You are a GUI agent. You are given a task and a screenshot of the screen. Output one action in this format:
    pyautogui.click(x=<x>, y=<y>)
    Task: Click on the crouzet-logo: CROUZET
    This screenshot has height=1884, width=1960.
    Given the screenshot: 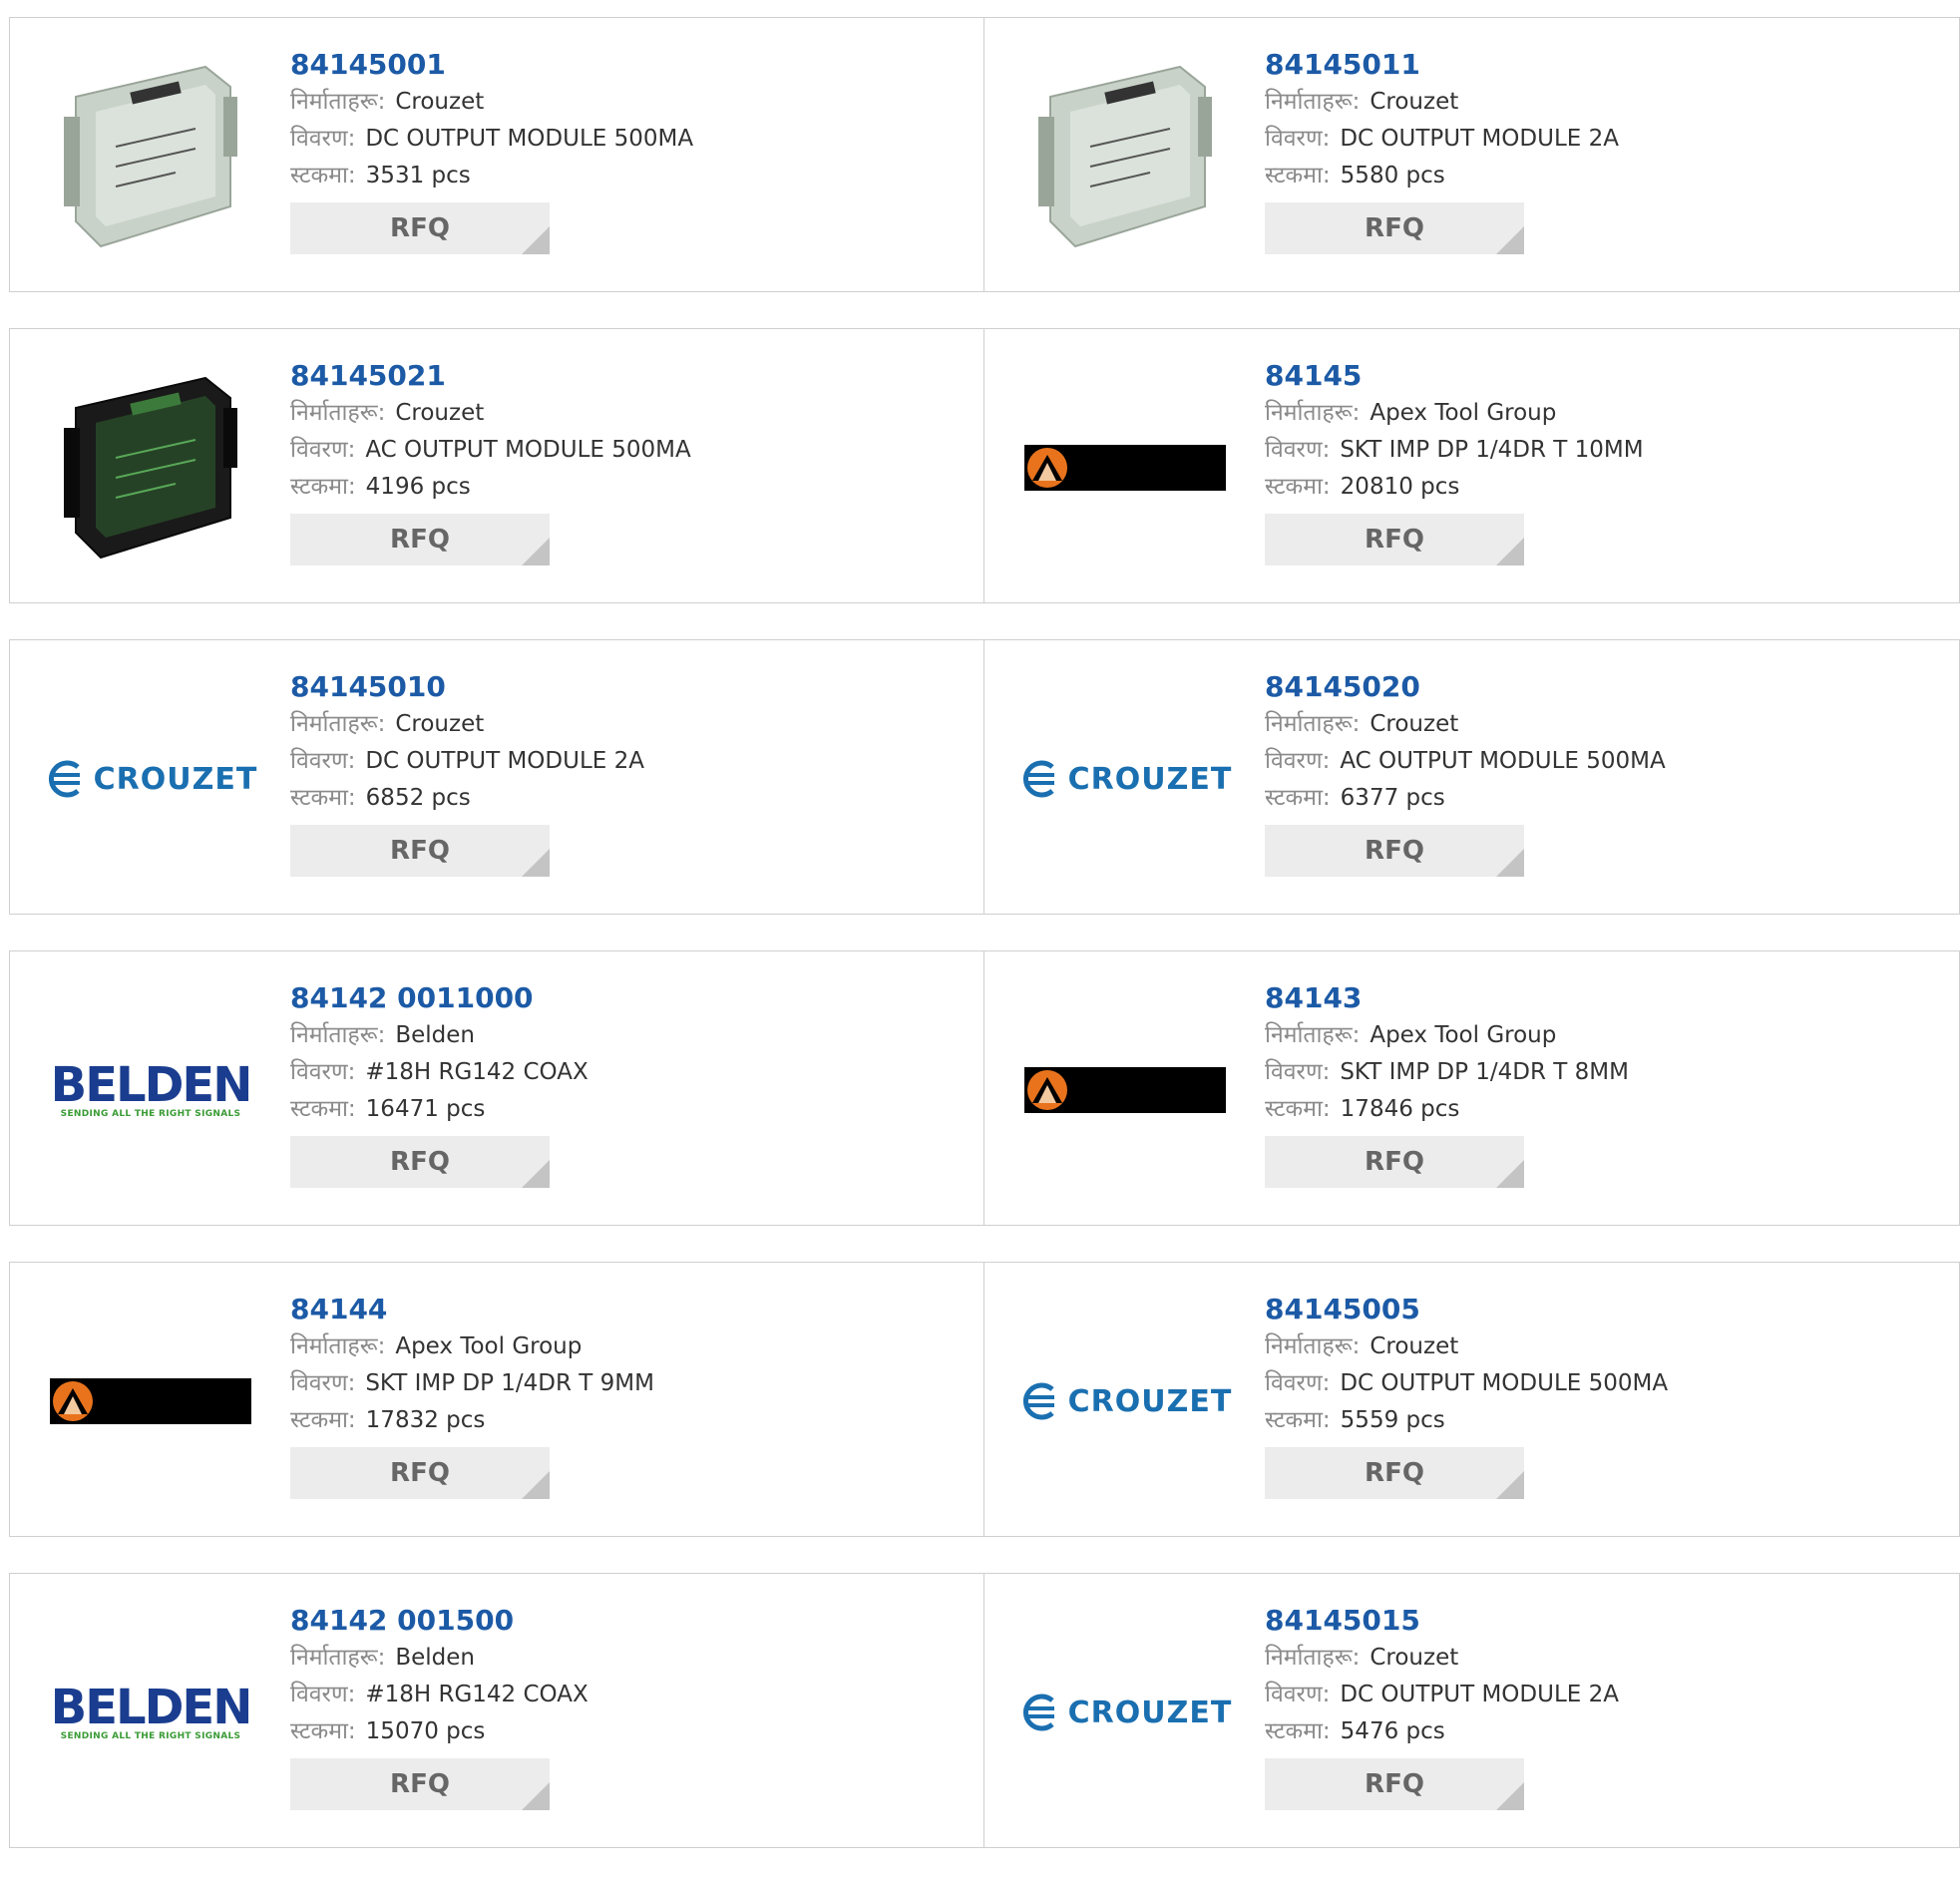 What is the action you would take?
    pyautogui.click(x=1126, y=779)
    